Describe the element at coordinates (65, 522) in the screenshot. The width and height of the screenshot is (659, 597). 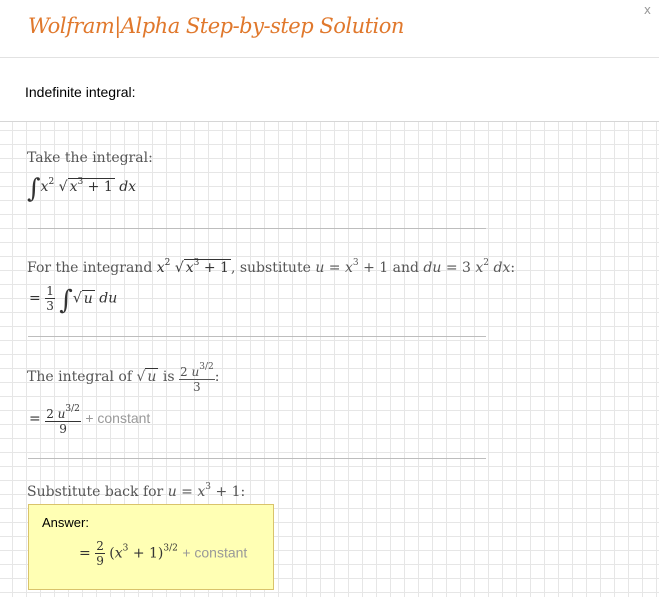
I see `answer-label: Answer:` at that location.